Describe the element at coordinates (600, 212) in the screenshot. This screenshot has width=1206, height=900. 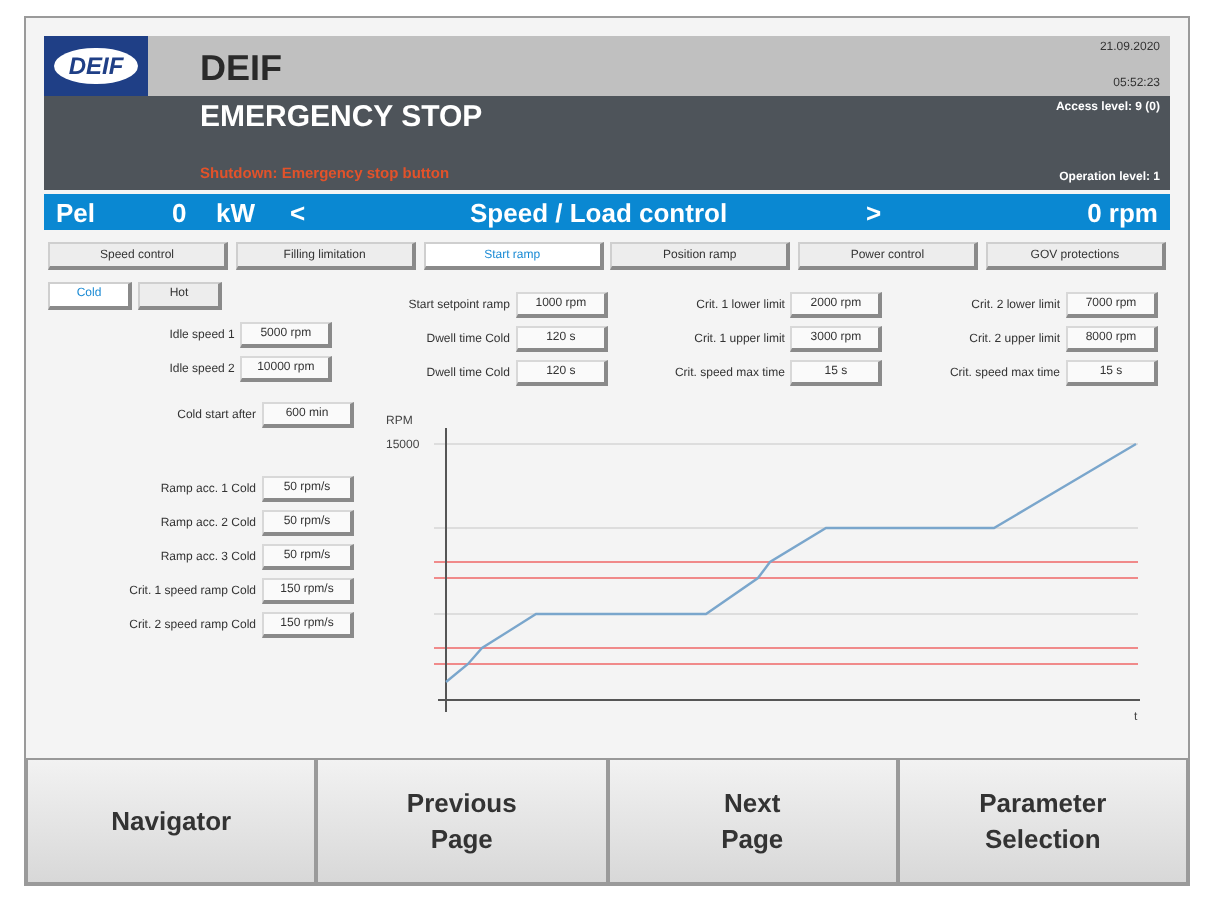
I see `screen-title: Speed / Load control` at that location.